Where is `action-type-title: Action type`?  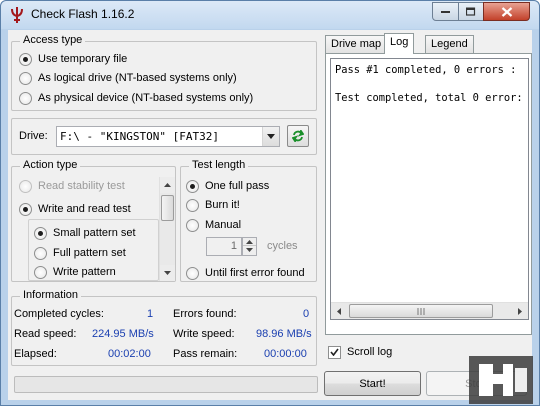 action-type-title: Action type is located at coordinates (50, 165).